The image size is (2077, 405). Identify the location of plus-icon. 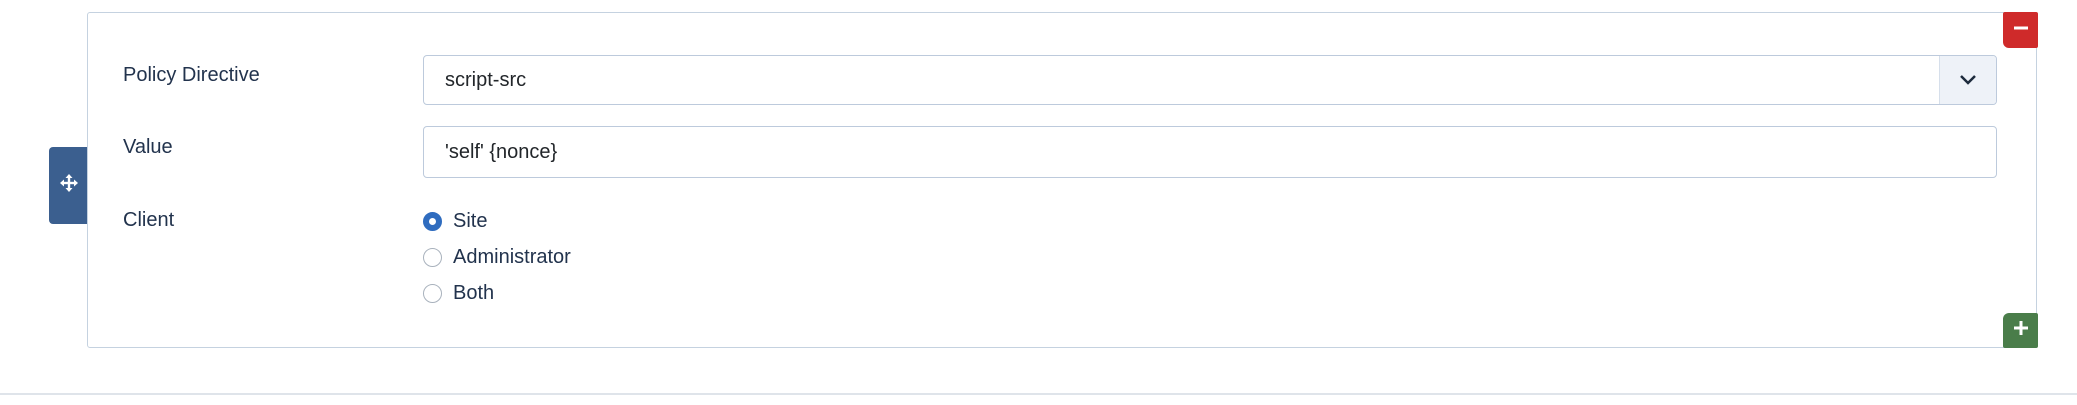
(2020, 330).